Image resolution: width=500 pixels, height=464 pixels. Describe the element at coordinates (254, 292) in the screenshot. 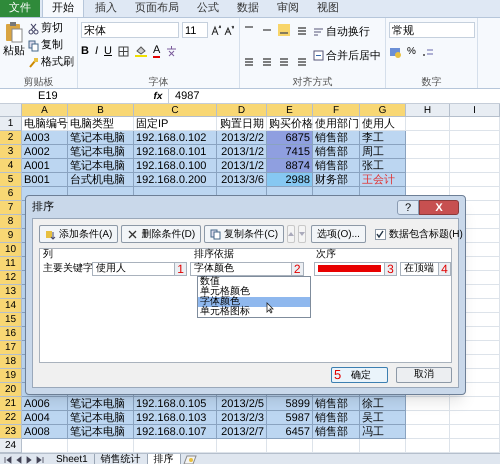

I see `list-option: 单元格颜色` at that location.